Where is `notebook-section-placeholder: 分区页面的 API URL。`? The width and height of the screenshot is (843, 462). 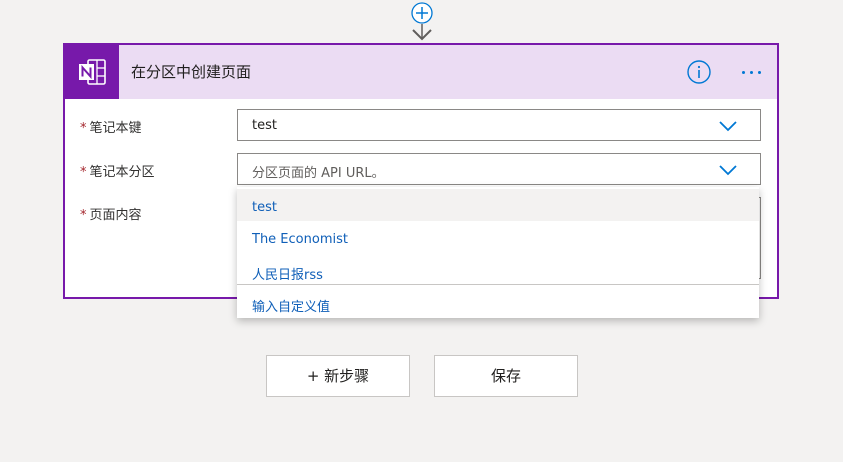 notebook-section-placeholder: 分区页面的 API URL。 is located at coordinates (318, 173).